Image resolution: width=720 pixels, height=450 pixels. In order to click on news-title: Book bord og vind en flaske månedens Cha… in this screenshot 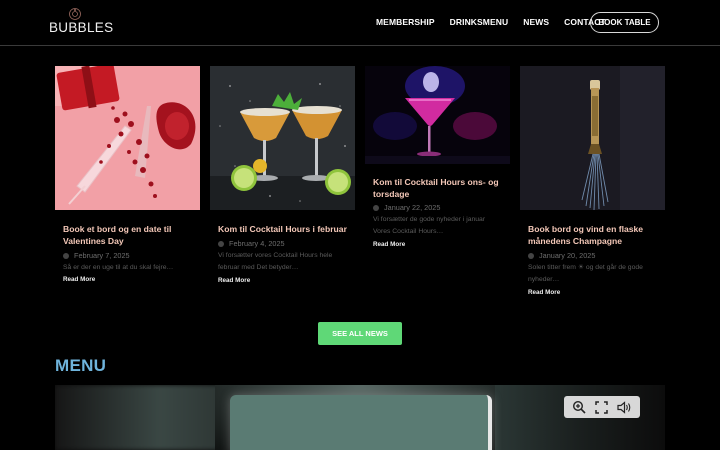, I will do `click(597, 235)`.